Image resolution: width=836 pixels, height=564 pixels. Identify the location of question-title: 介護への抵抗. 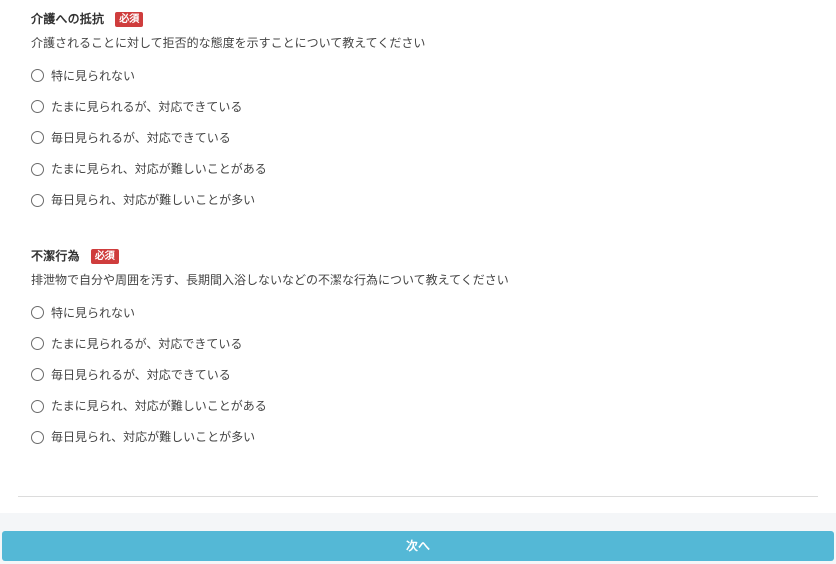
(68, 19).